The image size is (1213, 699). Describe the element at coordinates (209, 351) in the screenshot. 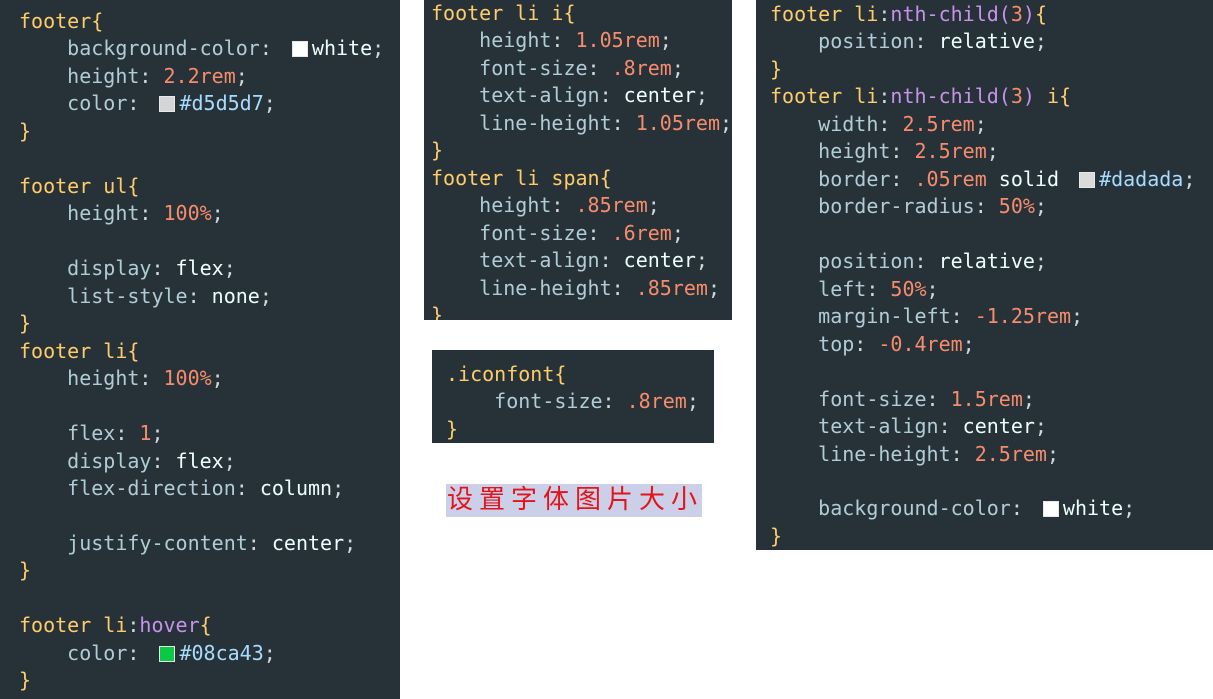

I see `code-line: footer li{` at that location.